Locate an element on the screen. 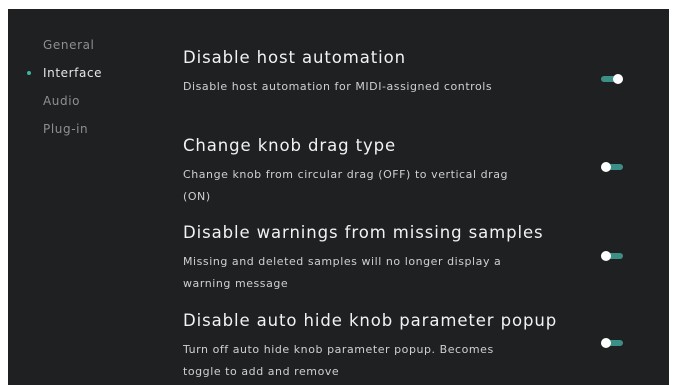 The height and width of the screenshot is (385, 677). setting-title: Disable host automation is located at coordinates (294, 57).